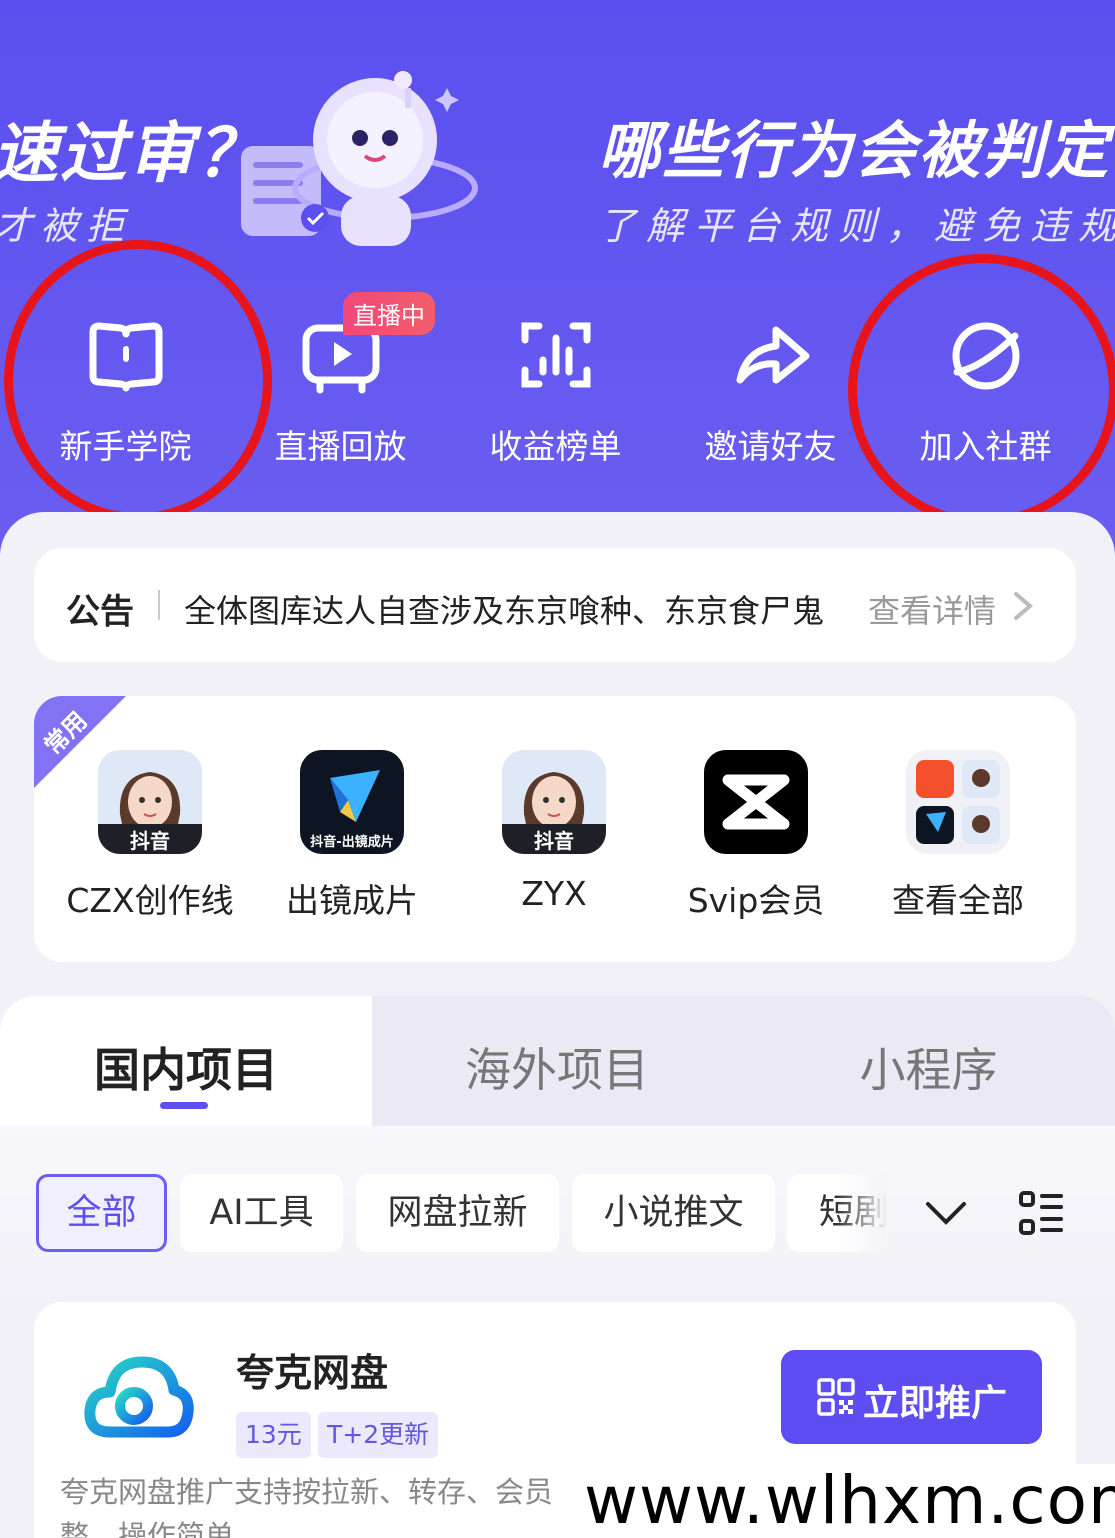 Image resolution: width=1115 pixels, height=1538 pixels. I want to click on app-label: 查看全部, so click(958, 900).